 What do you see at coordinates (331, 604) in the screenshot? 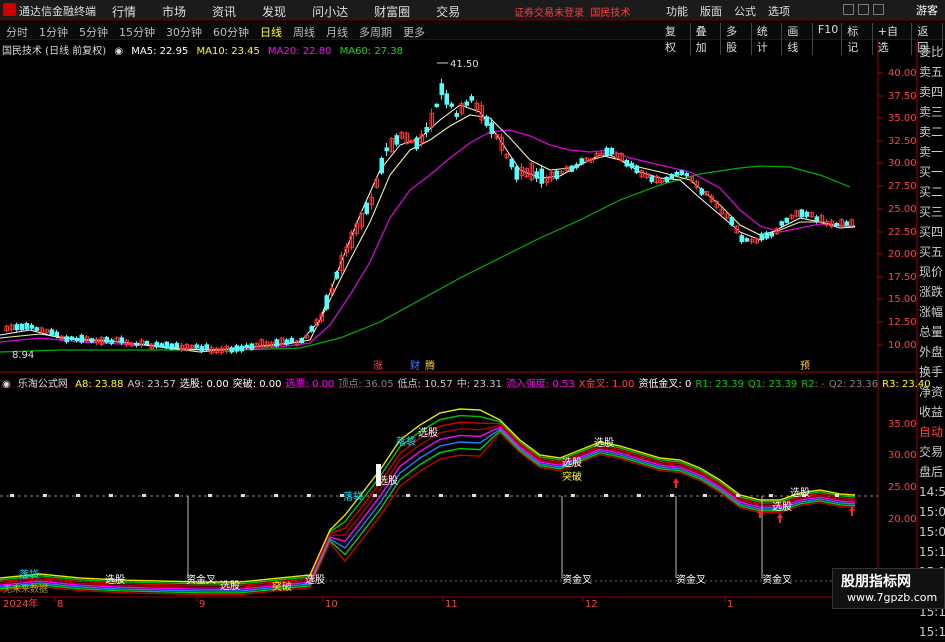
I see `time-label: 10` at bounding box center [331, 604].